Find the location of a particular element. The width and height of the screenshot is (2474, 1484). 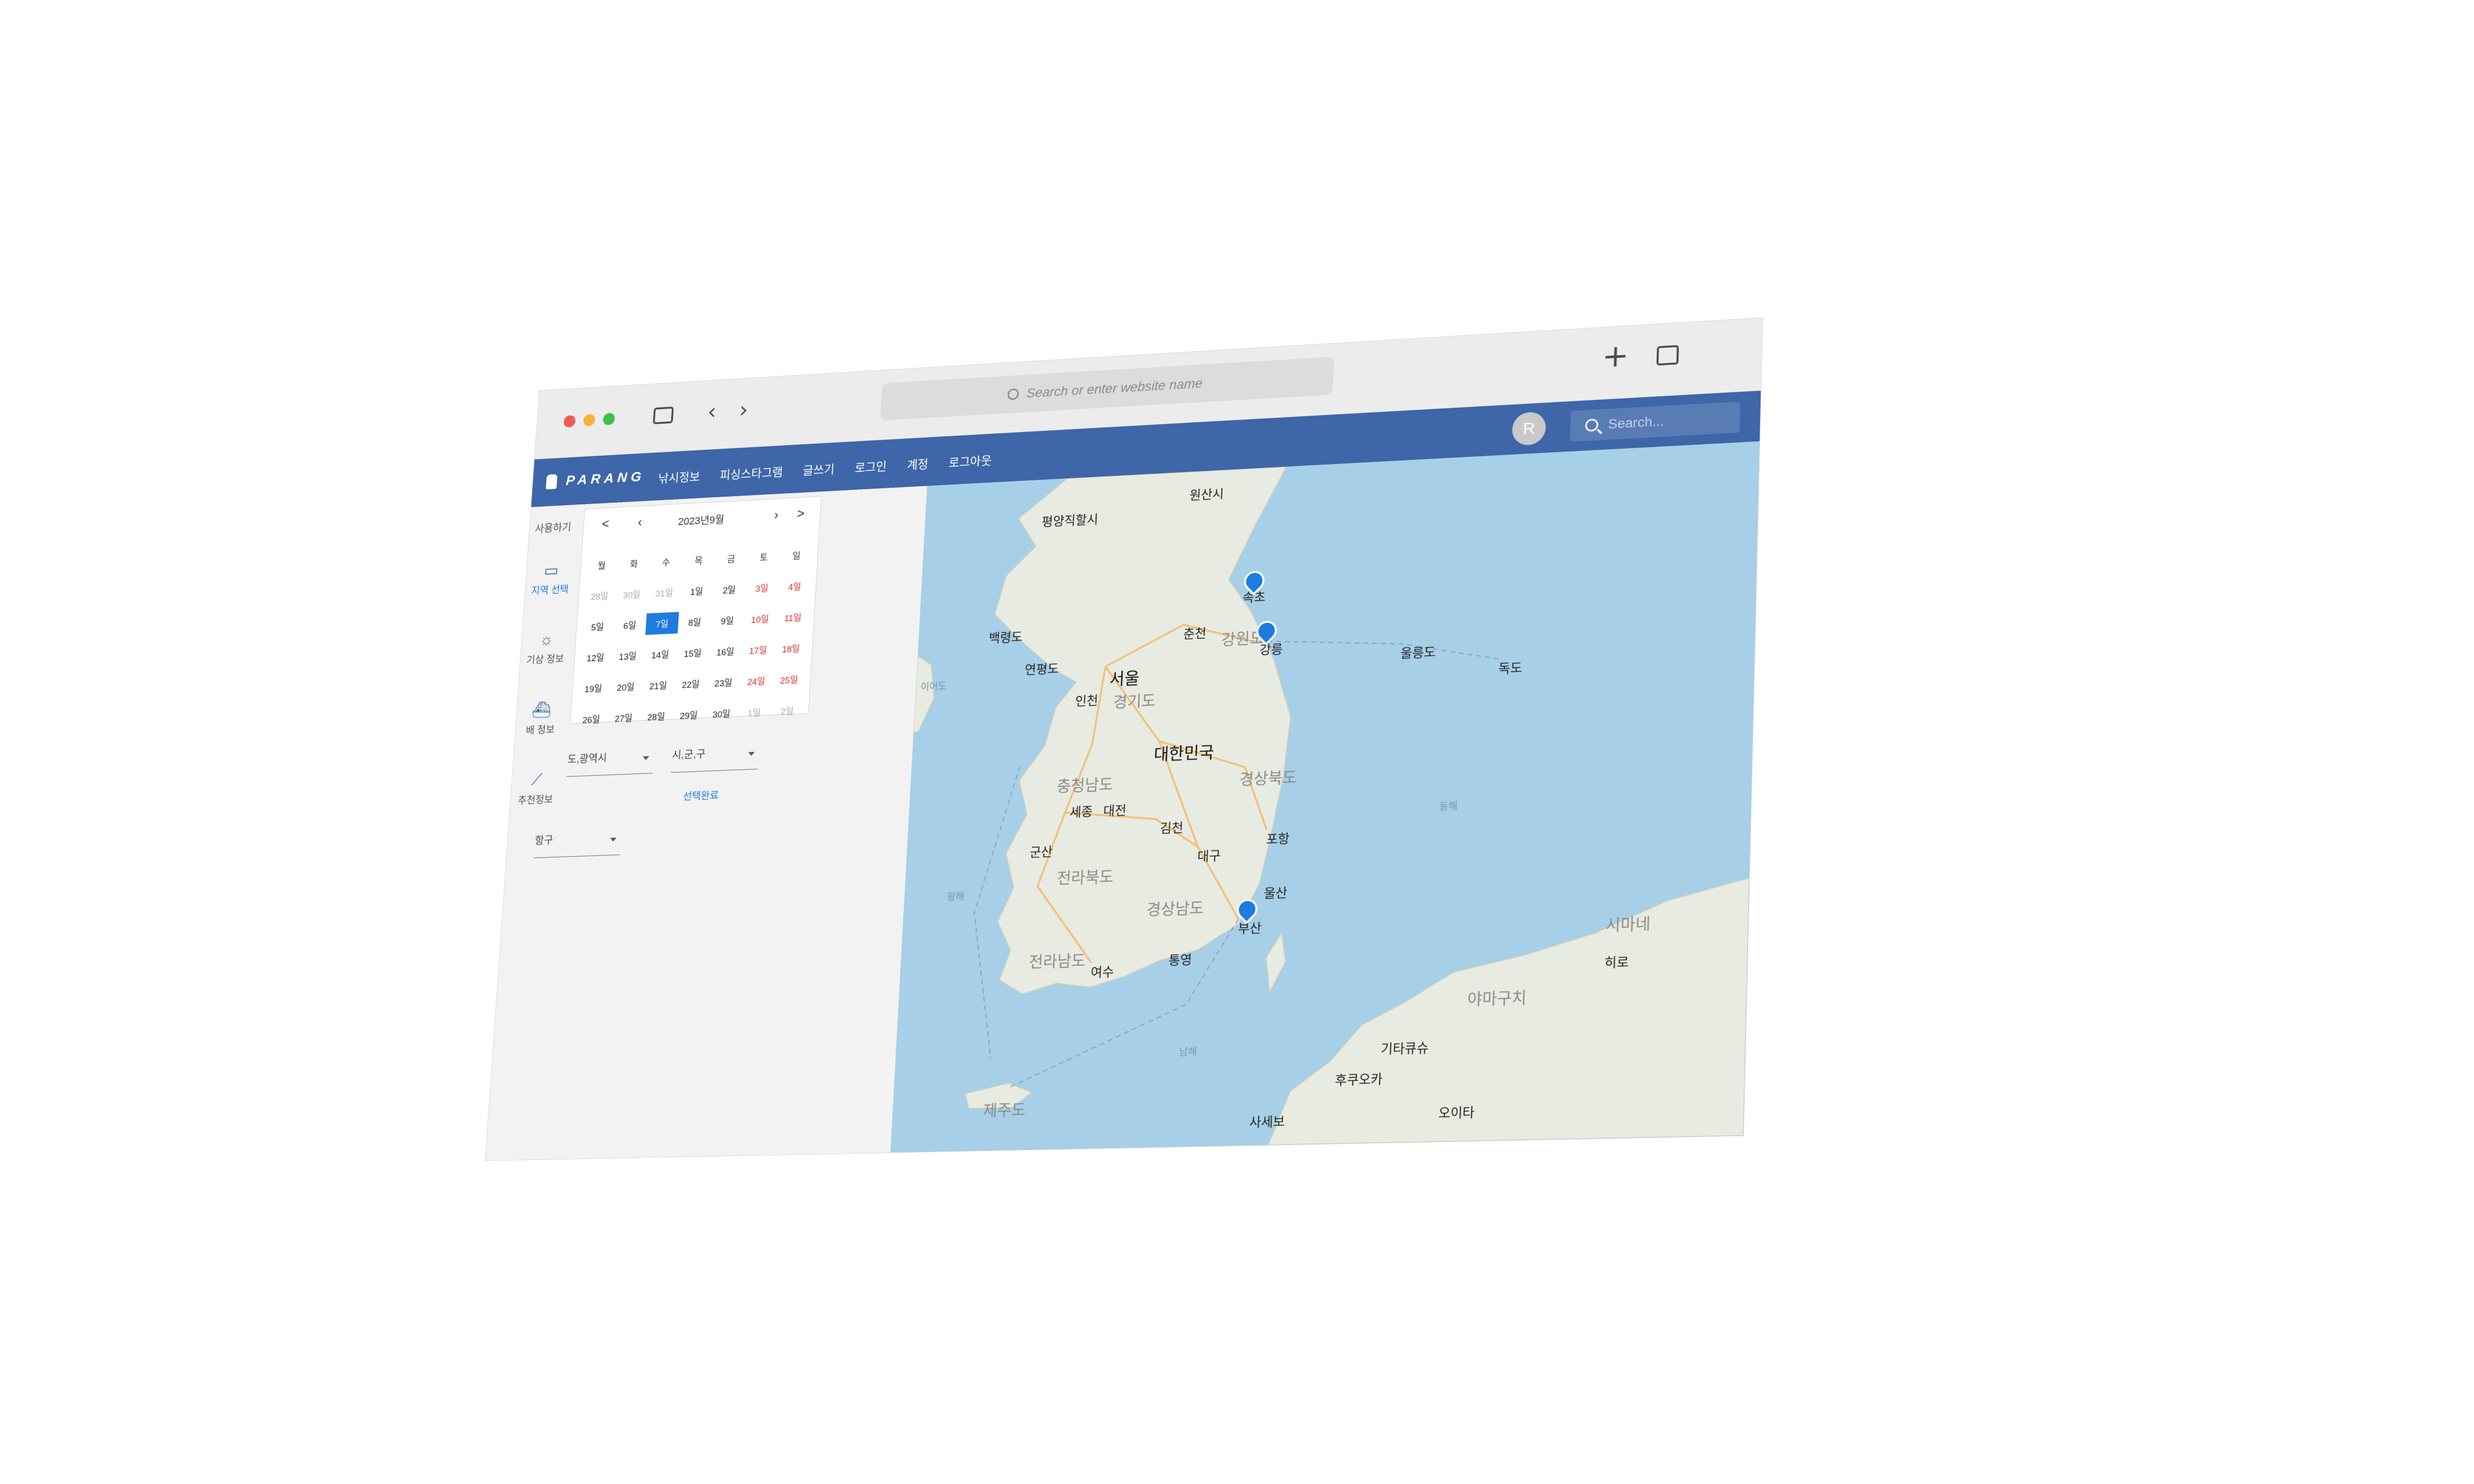

main-menu: 낚시정보 피싱스타그램 글쓰기 로그인 계정 로그아웃 is located at coordinates (825, 469).